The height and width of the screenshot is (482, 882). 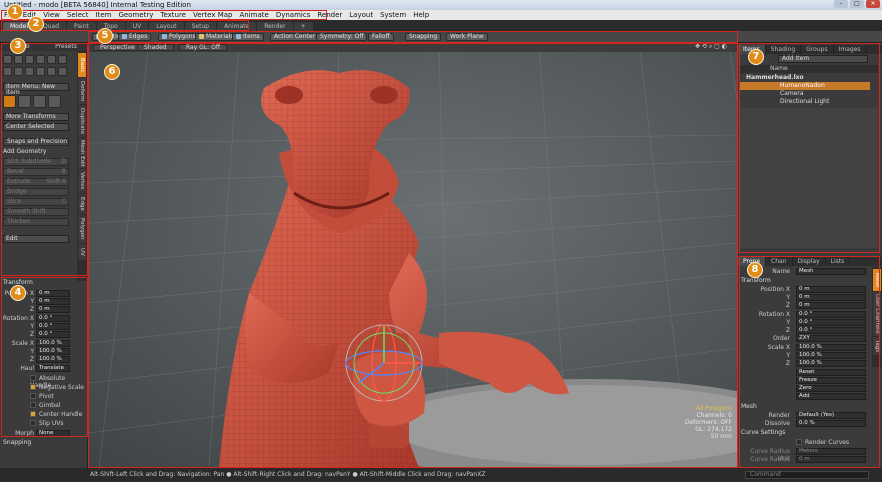 What do you see at coordinates (776, 433) in the screenshot?
I see `curve-settings-section: Curve Settings` at bounding box center [776, 433].